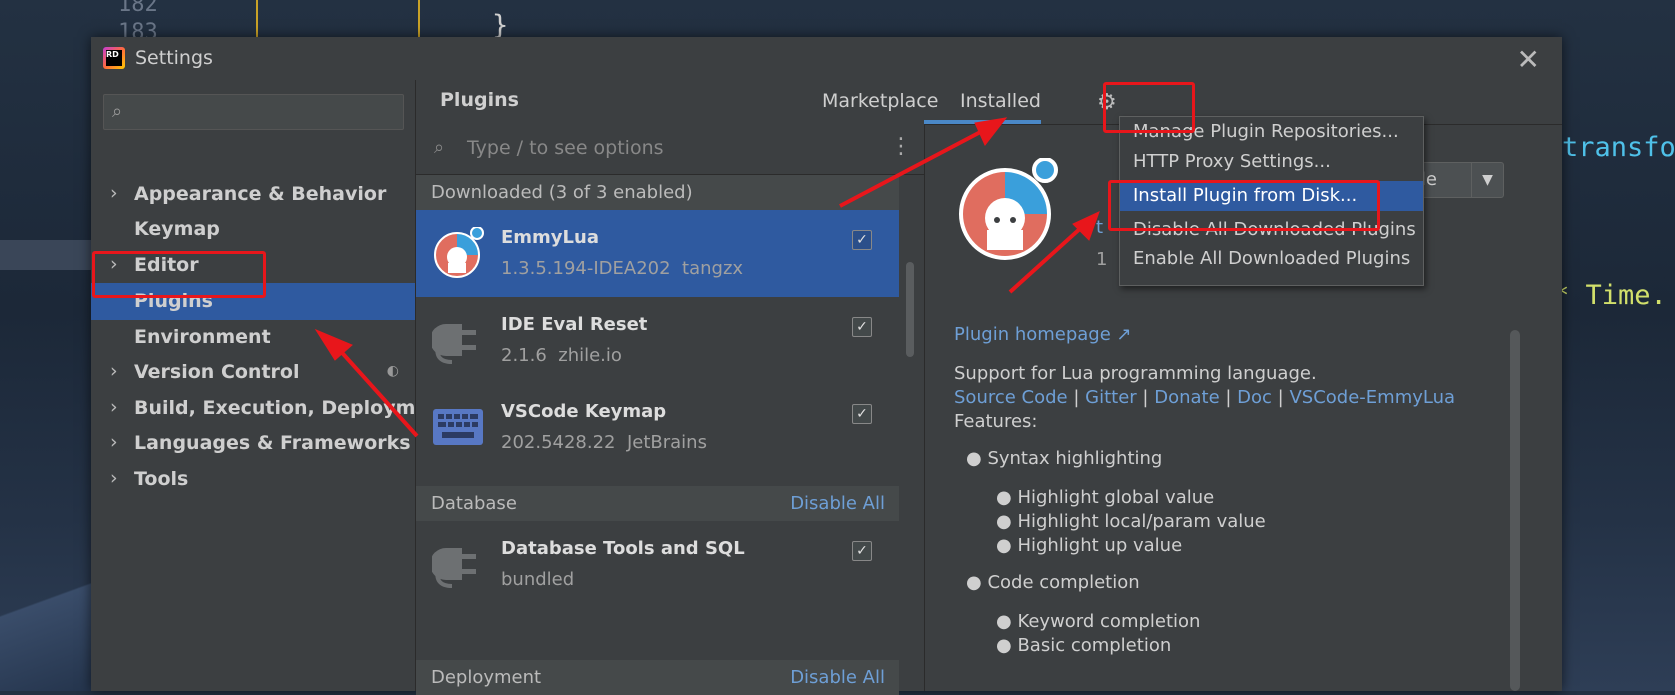 Image resolution: width=1675 pixels, height=695 pixels. Describe the element at coordinates (458, 427) in the screenshot. I see `keyboard-icon` at that location.